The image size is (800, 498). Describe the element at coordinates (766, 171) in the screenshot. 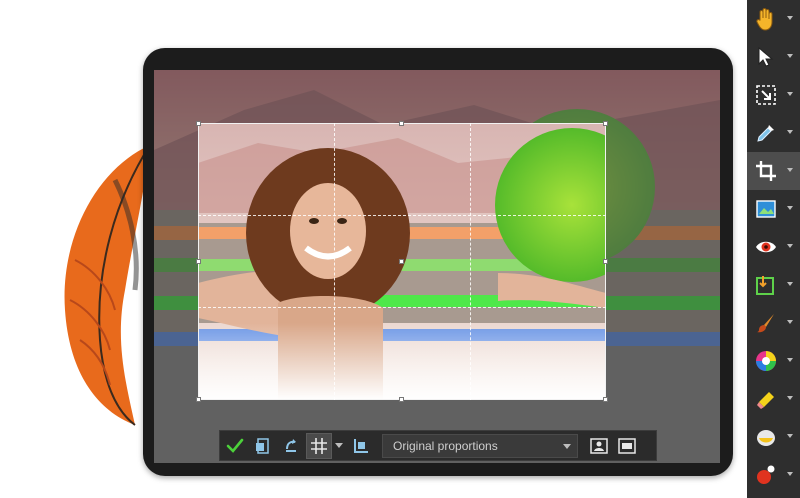

I see `crop-icon` at that location.